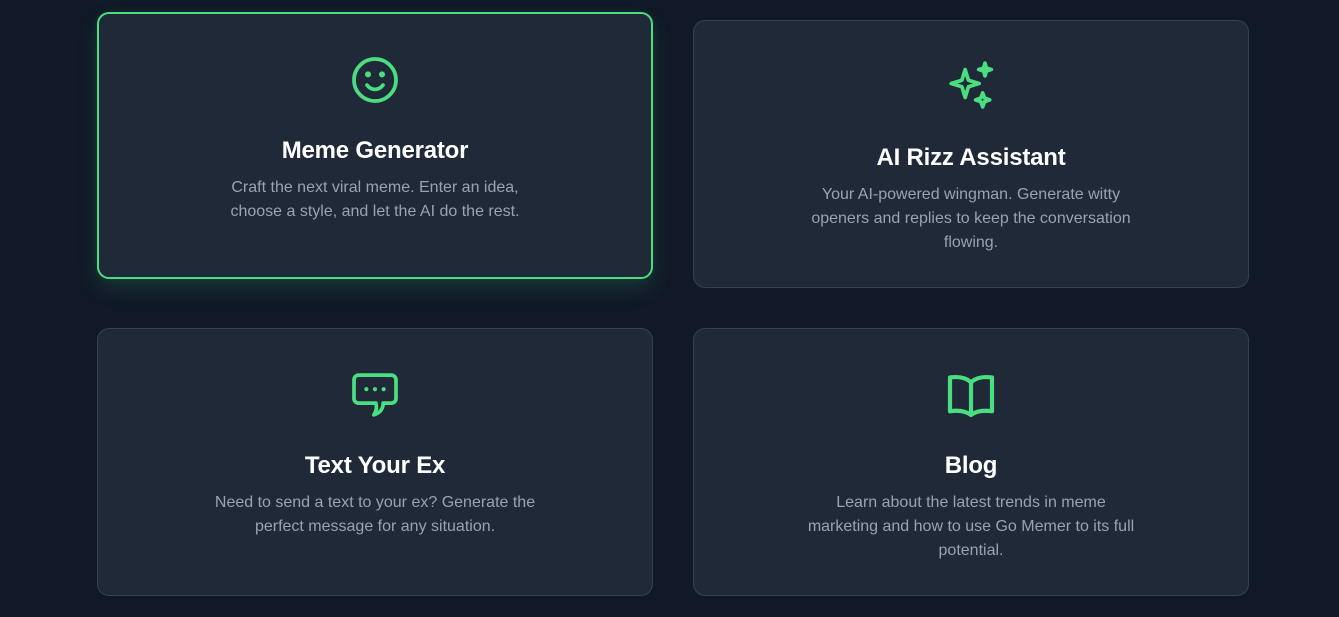  What do you see at coordinates (971, 395) in the screenshot?
I see `book-open-icon` at bounding box center [971, 395].